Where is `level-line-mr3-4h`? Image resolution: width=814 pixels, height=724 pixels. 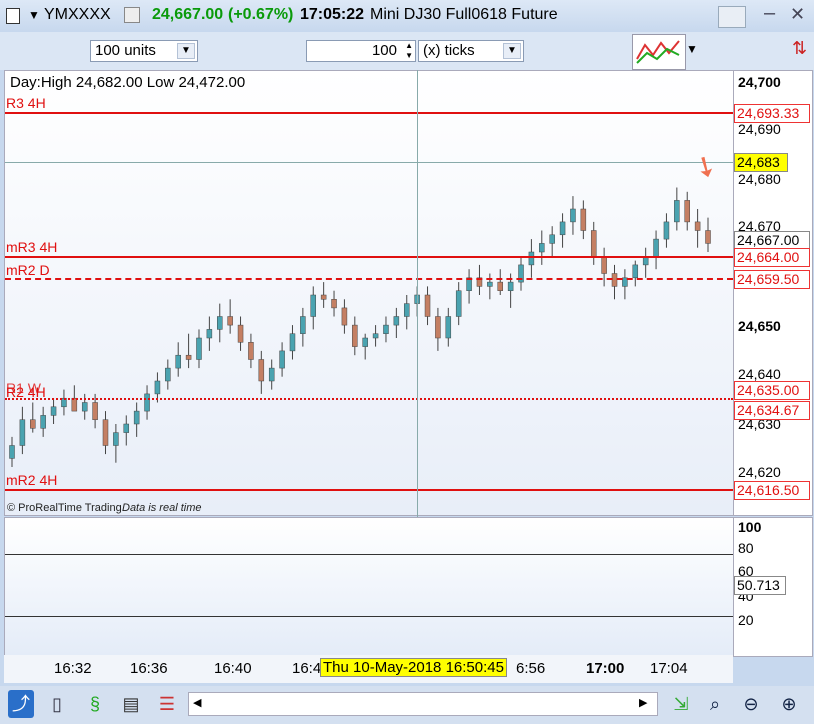 level-line-mr3-4h is located at coordinates (369, 257).